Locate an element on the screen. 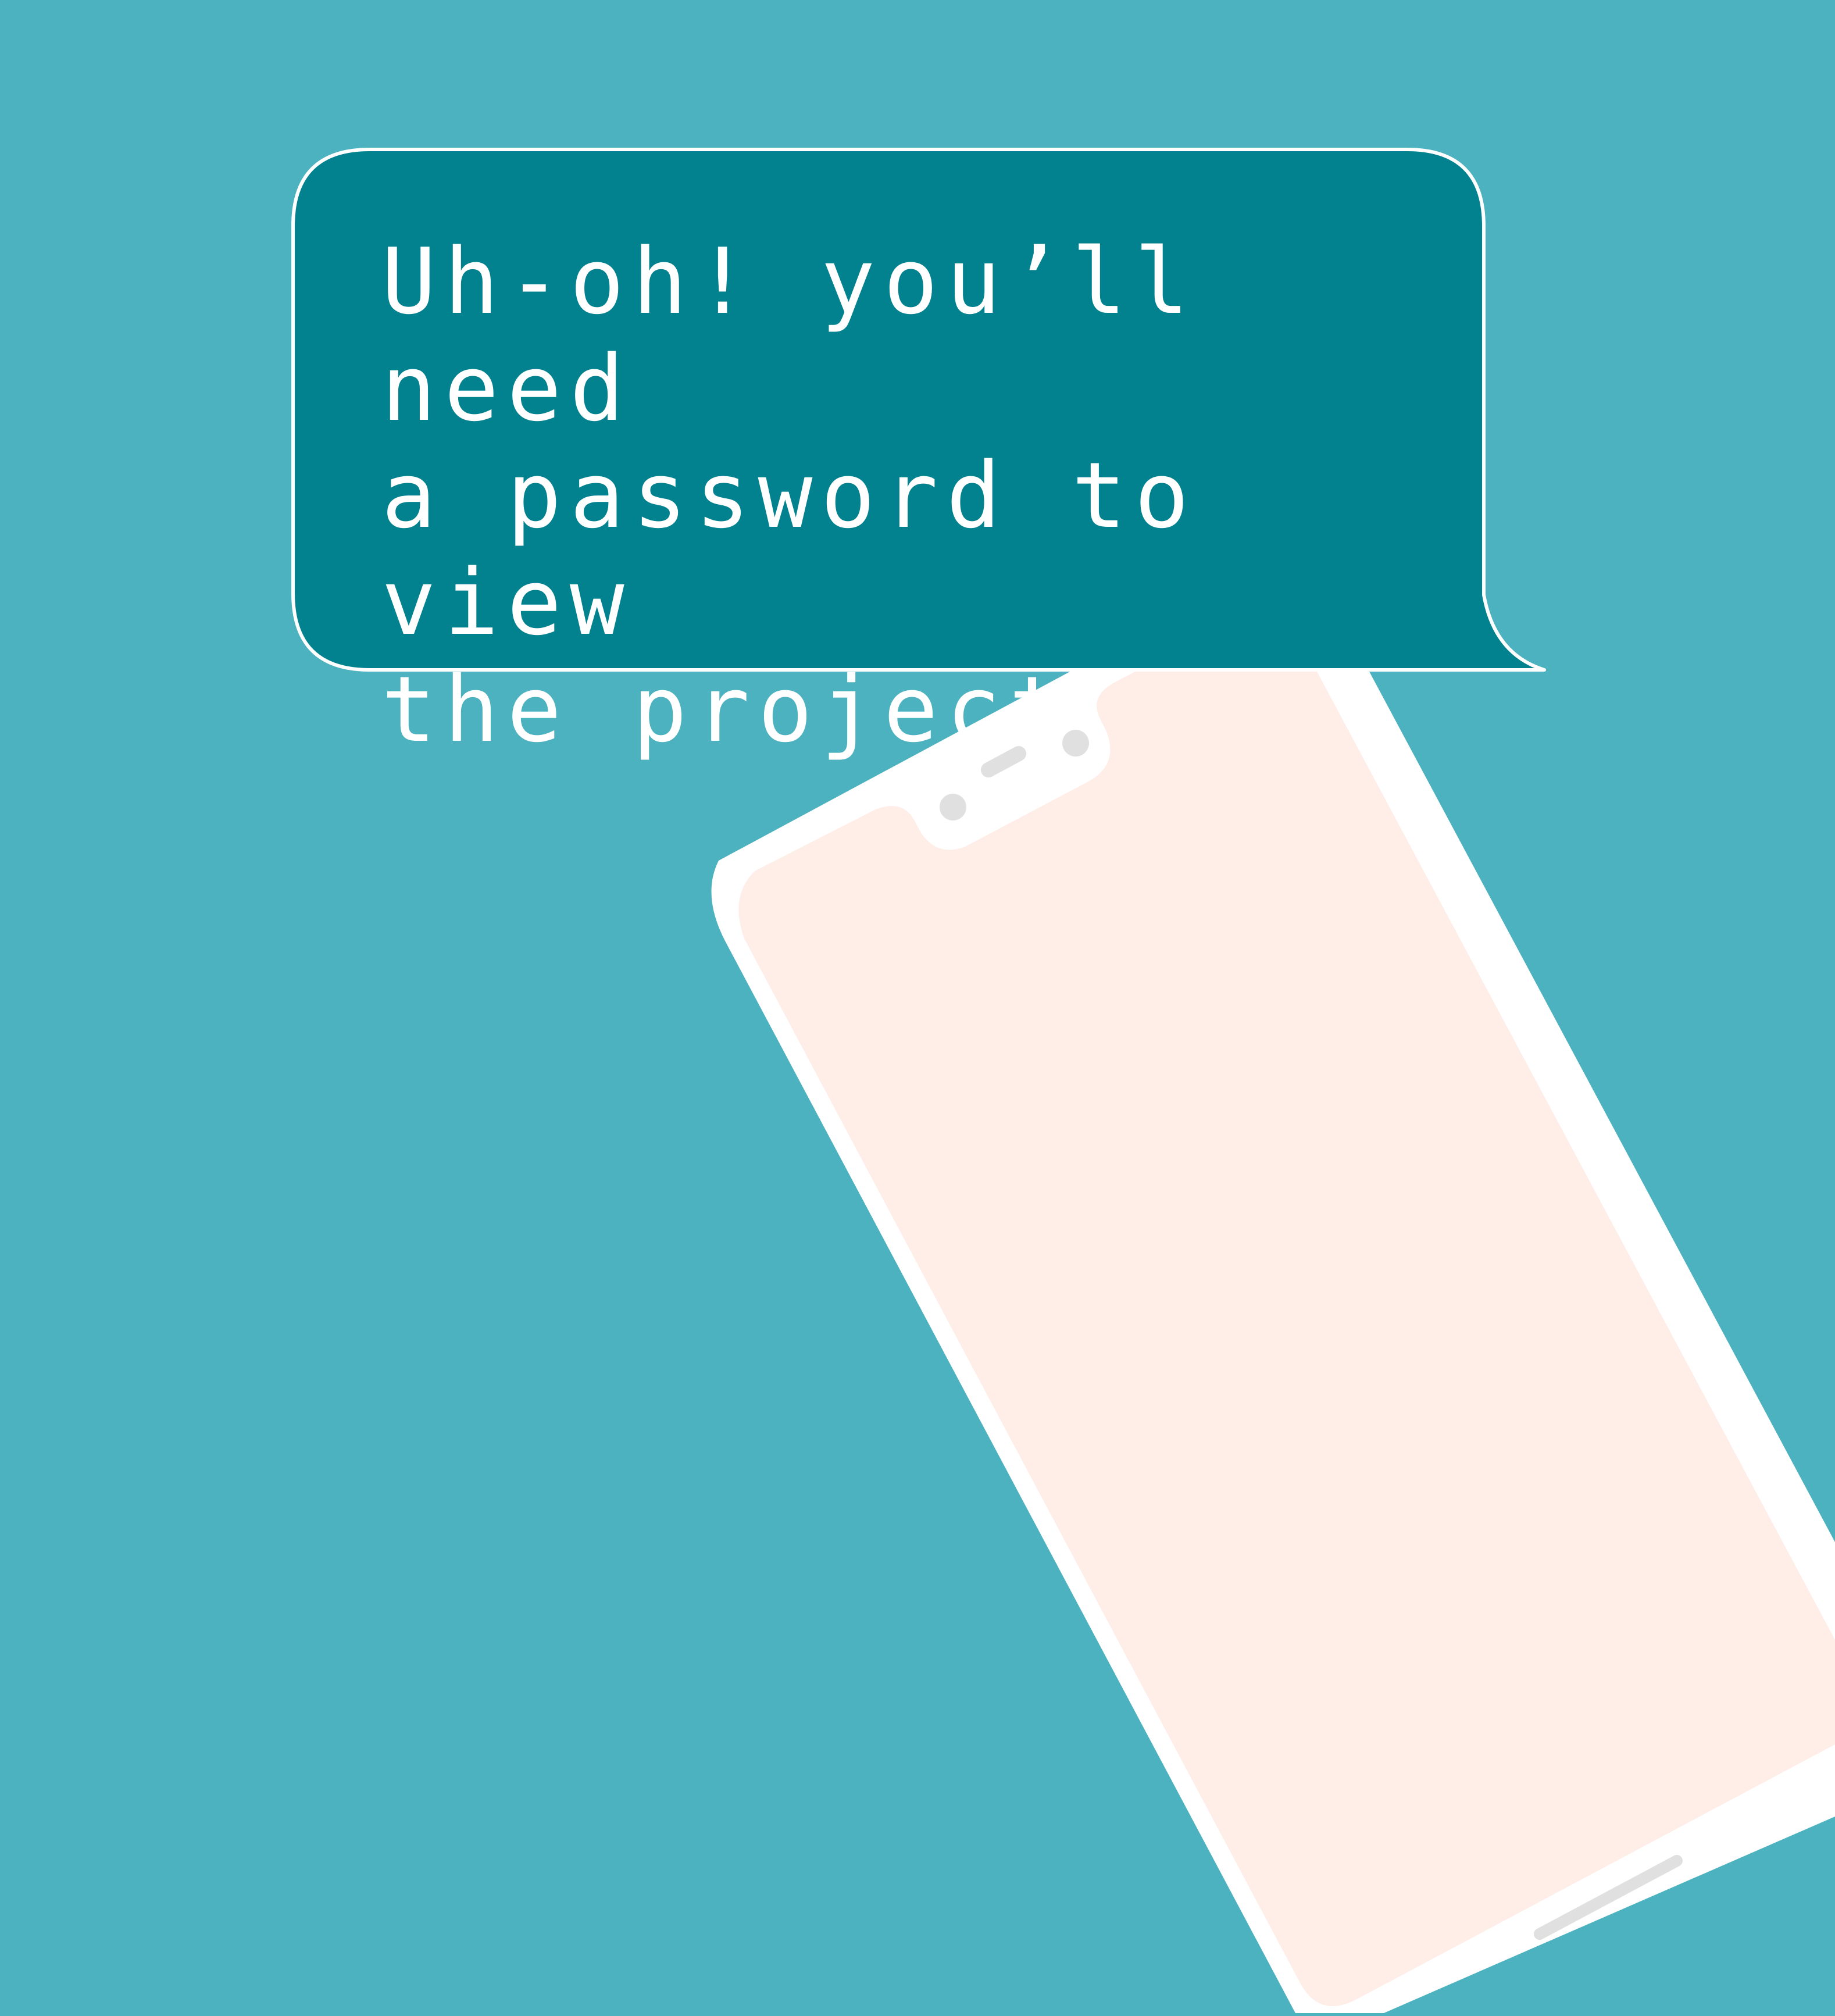 This screenshot has width=1835, height=2016. front-camera-icon is located at coordinates (953, 807).